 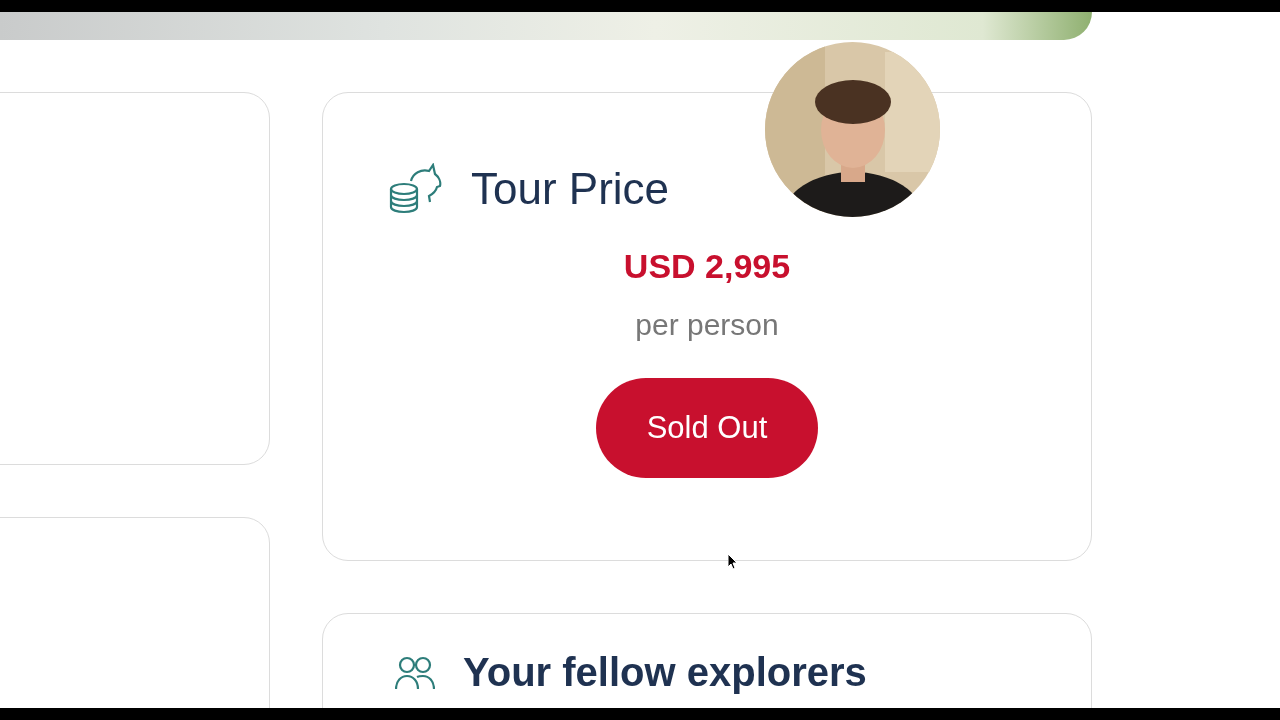 I want to click on sold-out-button: Sold Out, so click(x=707, y=428).